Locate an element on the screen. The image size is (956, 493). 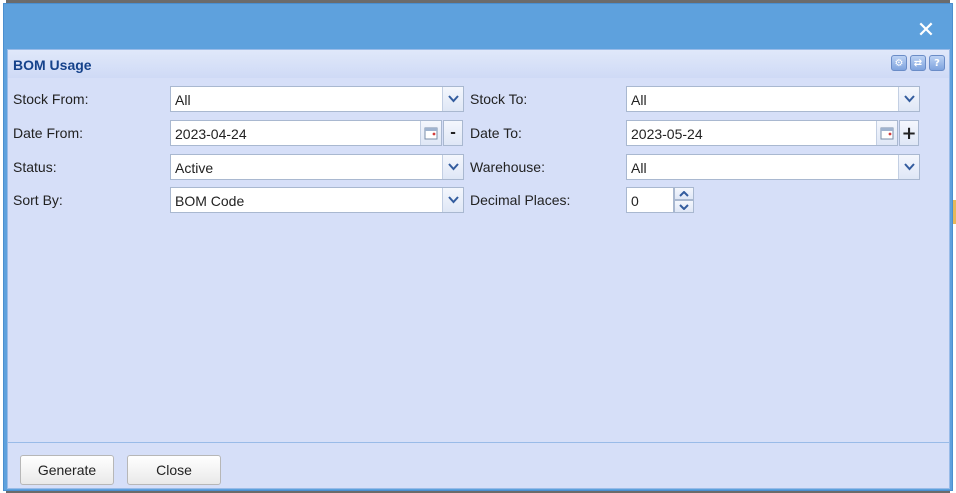
panel-tools: ⚙ ⇄ ? is located at coordinates (918, 63).